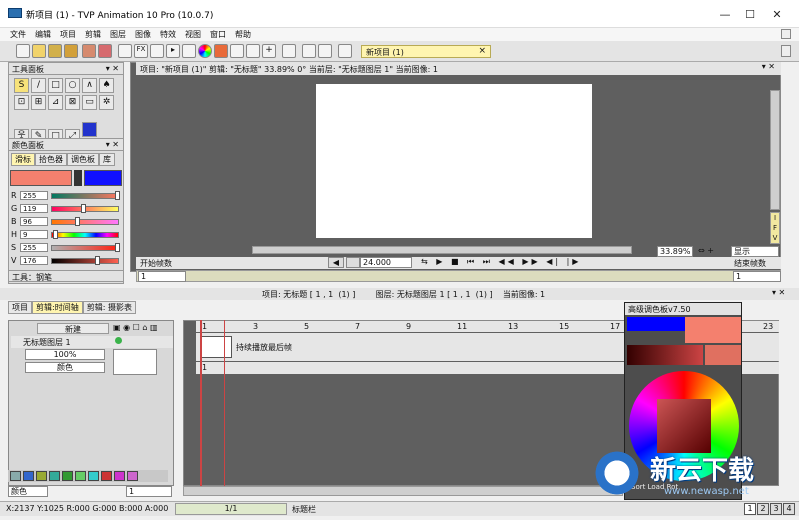  I want to click on zoom-arrows-icon: ⇔ +, so click(706, 250).